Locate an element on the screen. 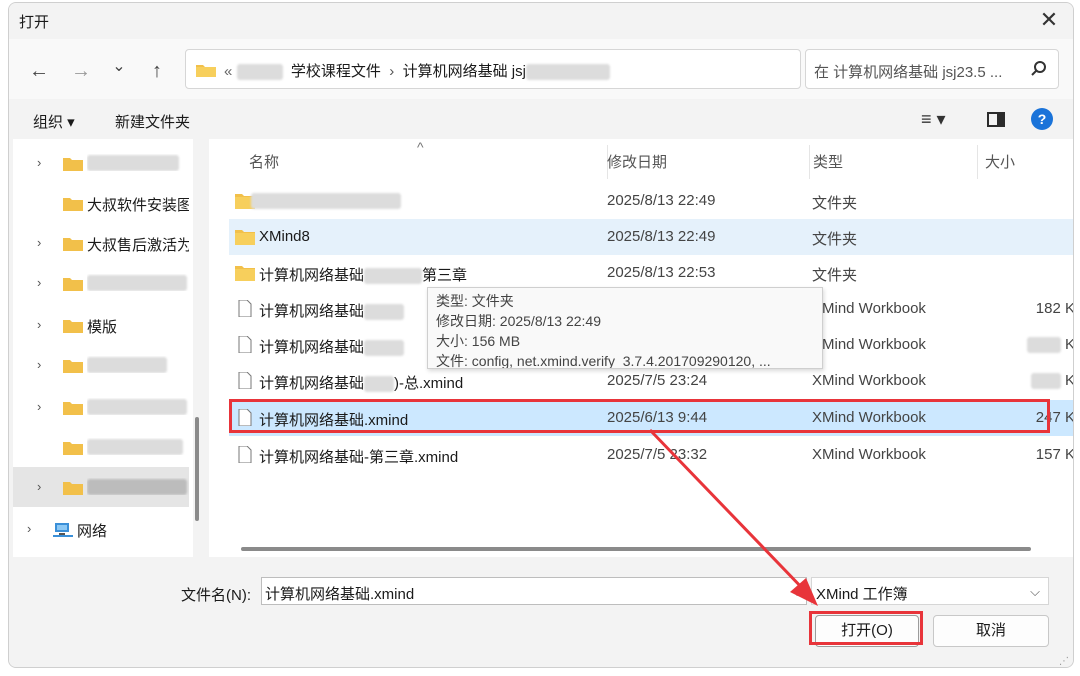  file-row: 计算机网络基础 第三章 2025/8/13 22:53 文件夹 is located at coordinates (651, 273).